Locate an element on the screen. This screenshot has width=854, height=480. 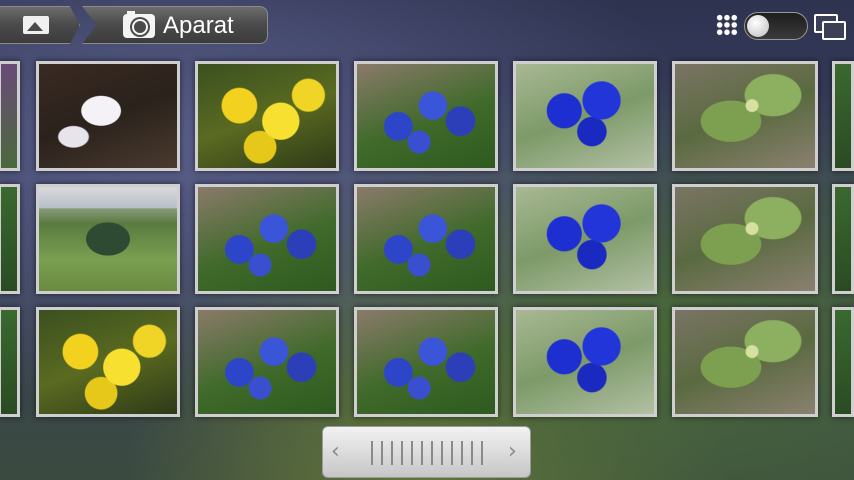
scrubber-ticks is located at coordinates (427, 453).